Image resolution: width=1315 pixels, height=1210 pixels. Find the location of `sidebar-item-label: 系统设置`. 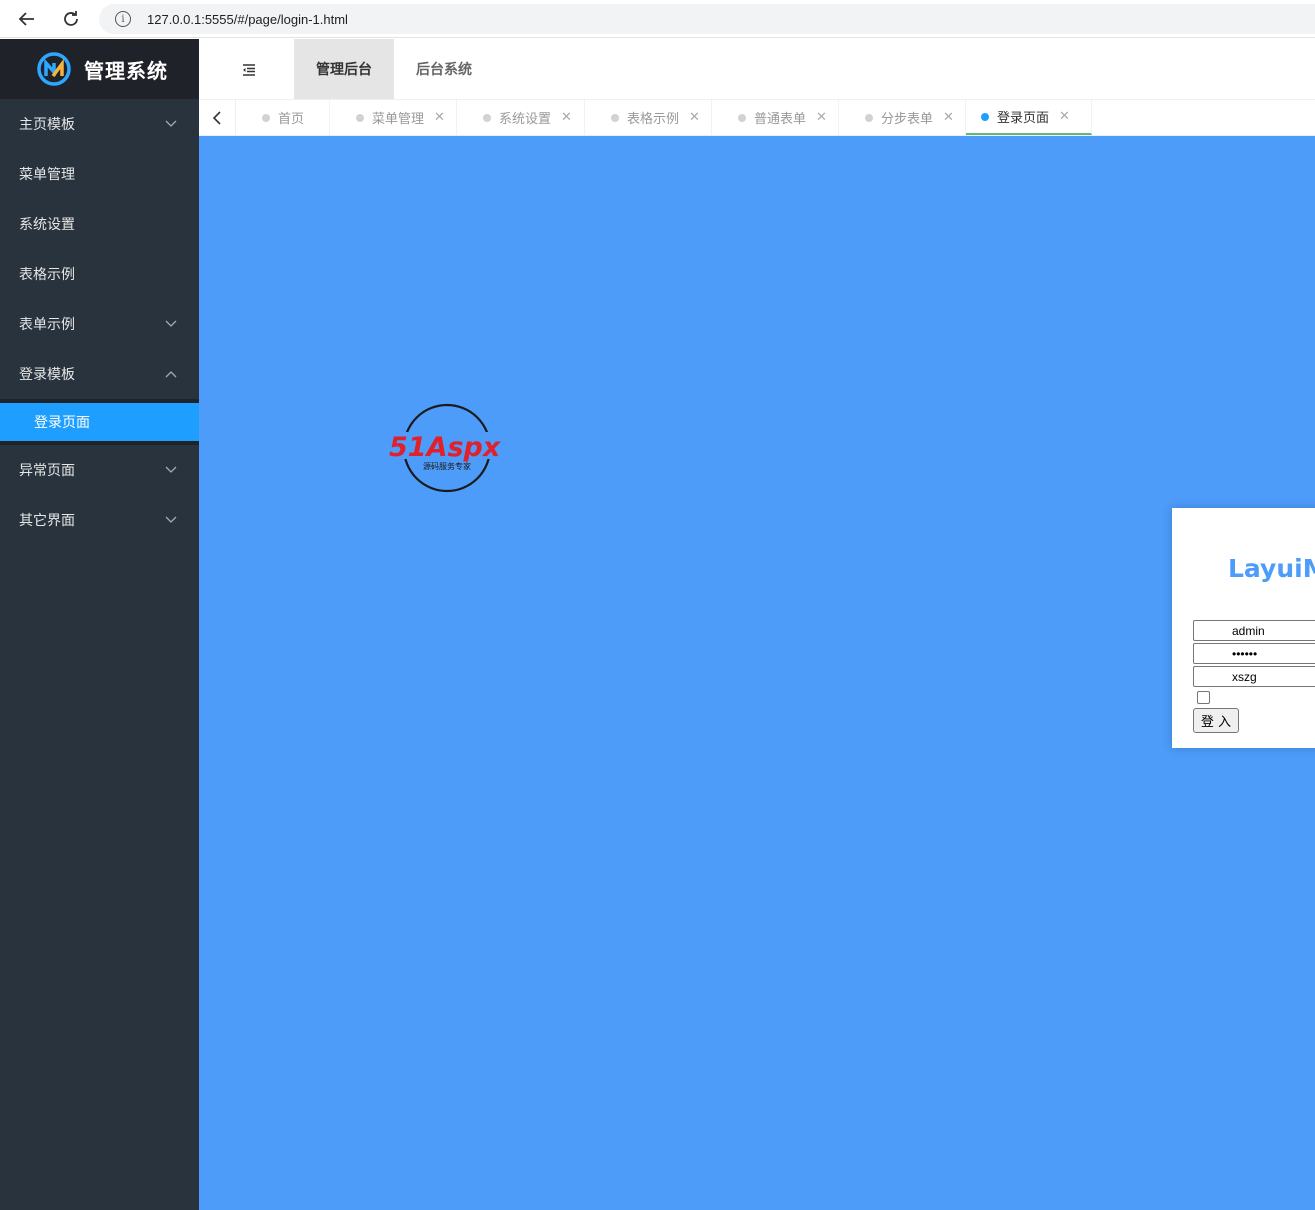

sidebar-item-label: 系统设置 is located at coordinates (47, 225).